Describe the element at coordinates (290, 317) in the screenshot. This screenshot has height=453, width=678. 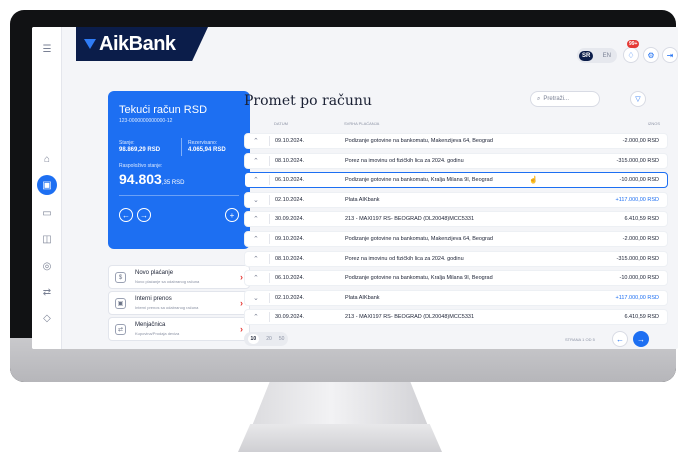
I see `row-date: 30.09.2024.` at that location.